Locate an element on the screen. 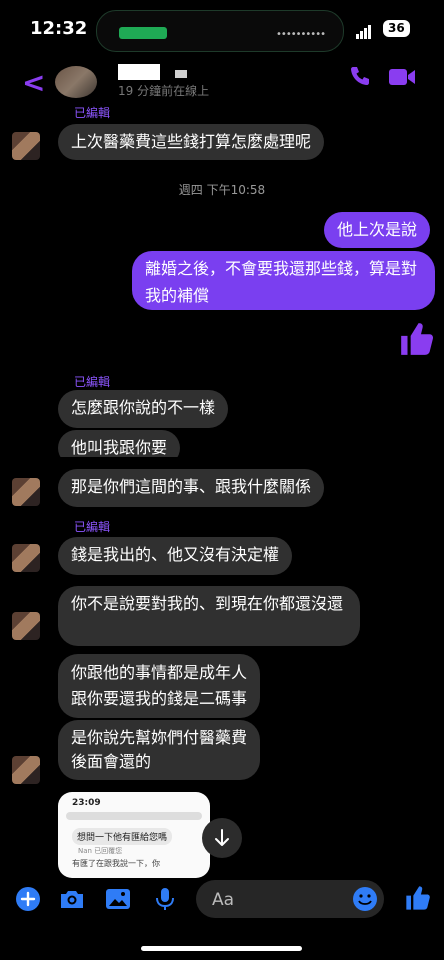 This screenshot has width=444, height=960. plus-icon is located at coordinates (28, 899).